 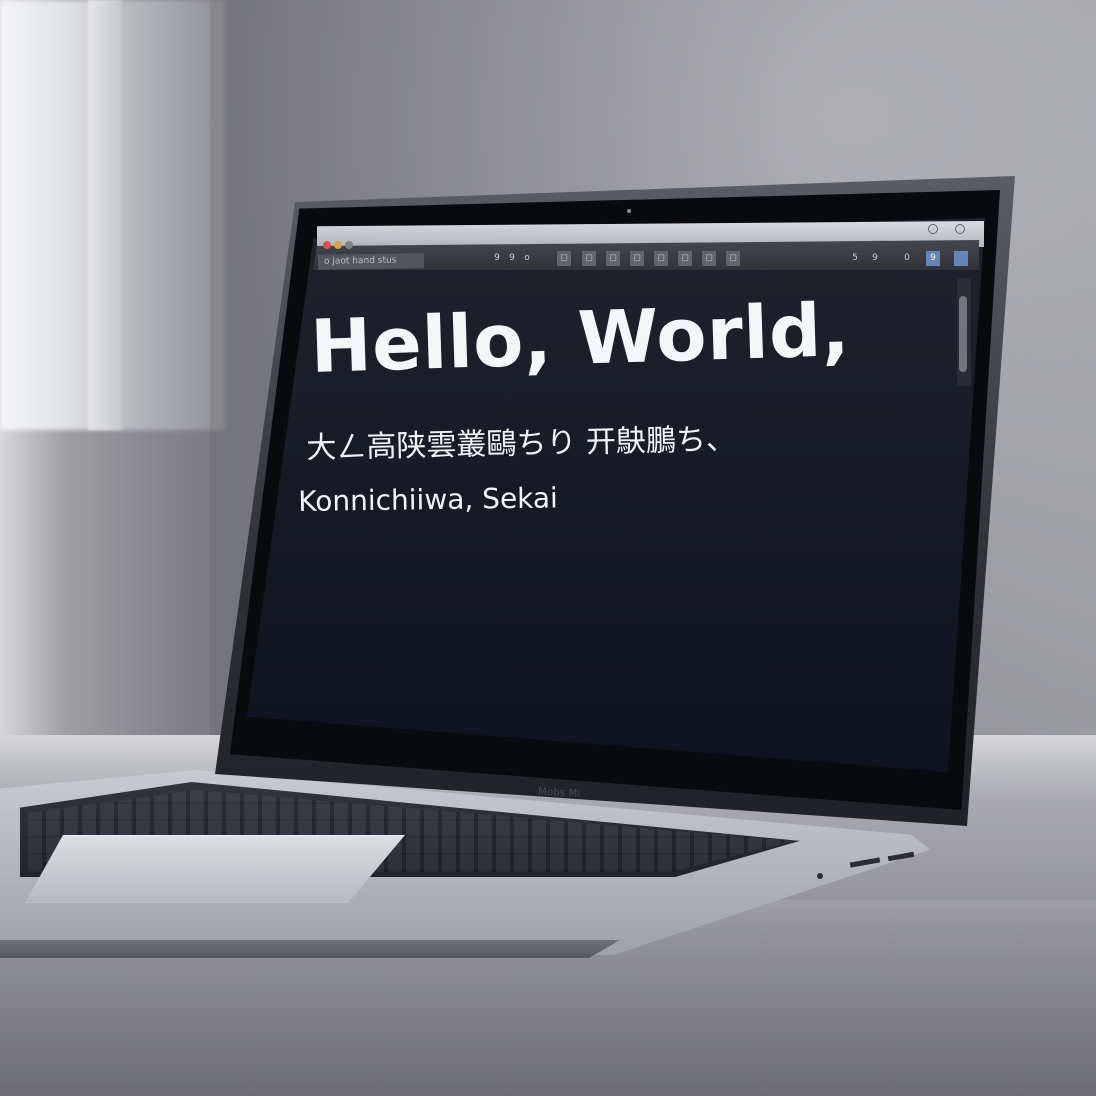 I want to click on headline-text: Hello, World,, so click(x=580, y=339).